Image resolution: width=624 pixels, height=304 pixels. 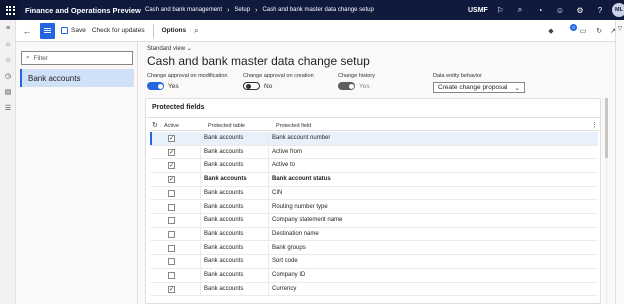 I want to click on star-icon: ☆, so click(x=8, y=60).